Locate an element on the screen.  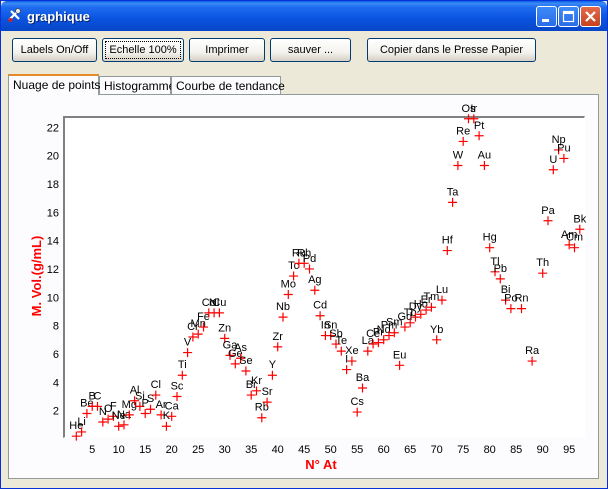
tab-label: Histogramme is located at coordinates (140, 86).